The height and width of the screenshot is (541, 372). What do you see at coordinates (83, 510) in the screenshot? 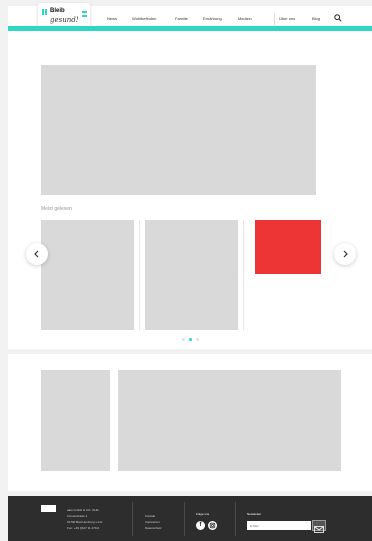
I see `footer-address-line: aalo GmbH & CO. OHG` at bounding box center [83, 510].